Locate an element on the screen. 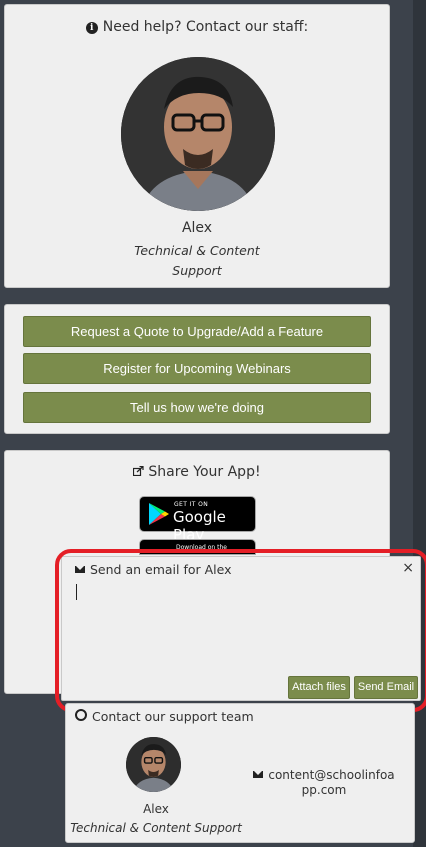  share-title-row: Share Your App! is located at coordinates (197, 472).